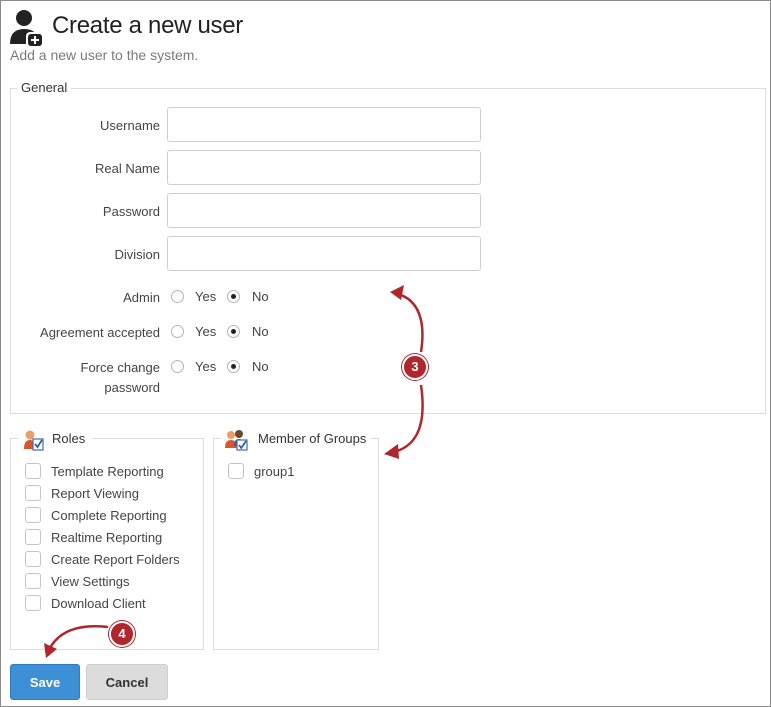 Image resolution: width=771 pixels, height=707 pixels. I want to click on step-3-badge: 3, so click(415, 367).